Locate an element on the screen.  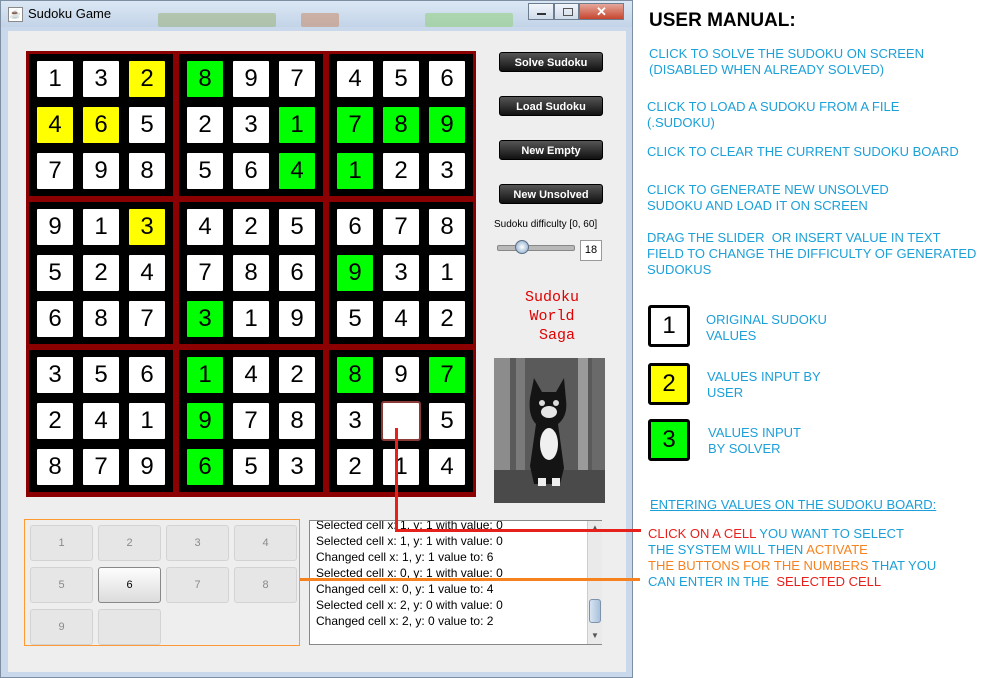
difficulty-slider is located at coordinates (536, 248).